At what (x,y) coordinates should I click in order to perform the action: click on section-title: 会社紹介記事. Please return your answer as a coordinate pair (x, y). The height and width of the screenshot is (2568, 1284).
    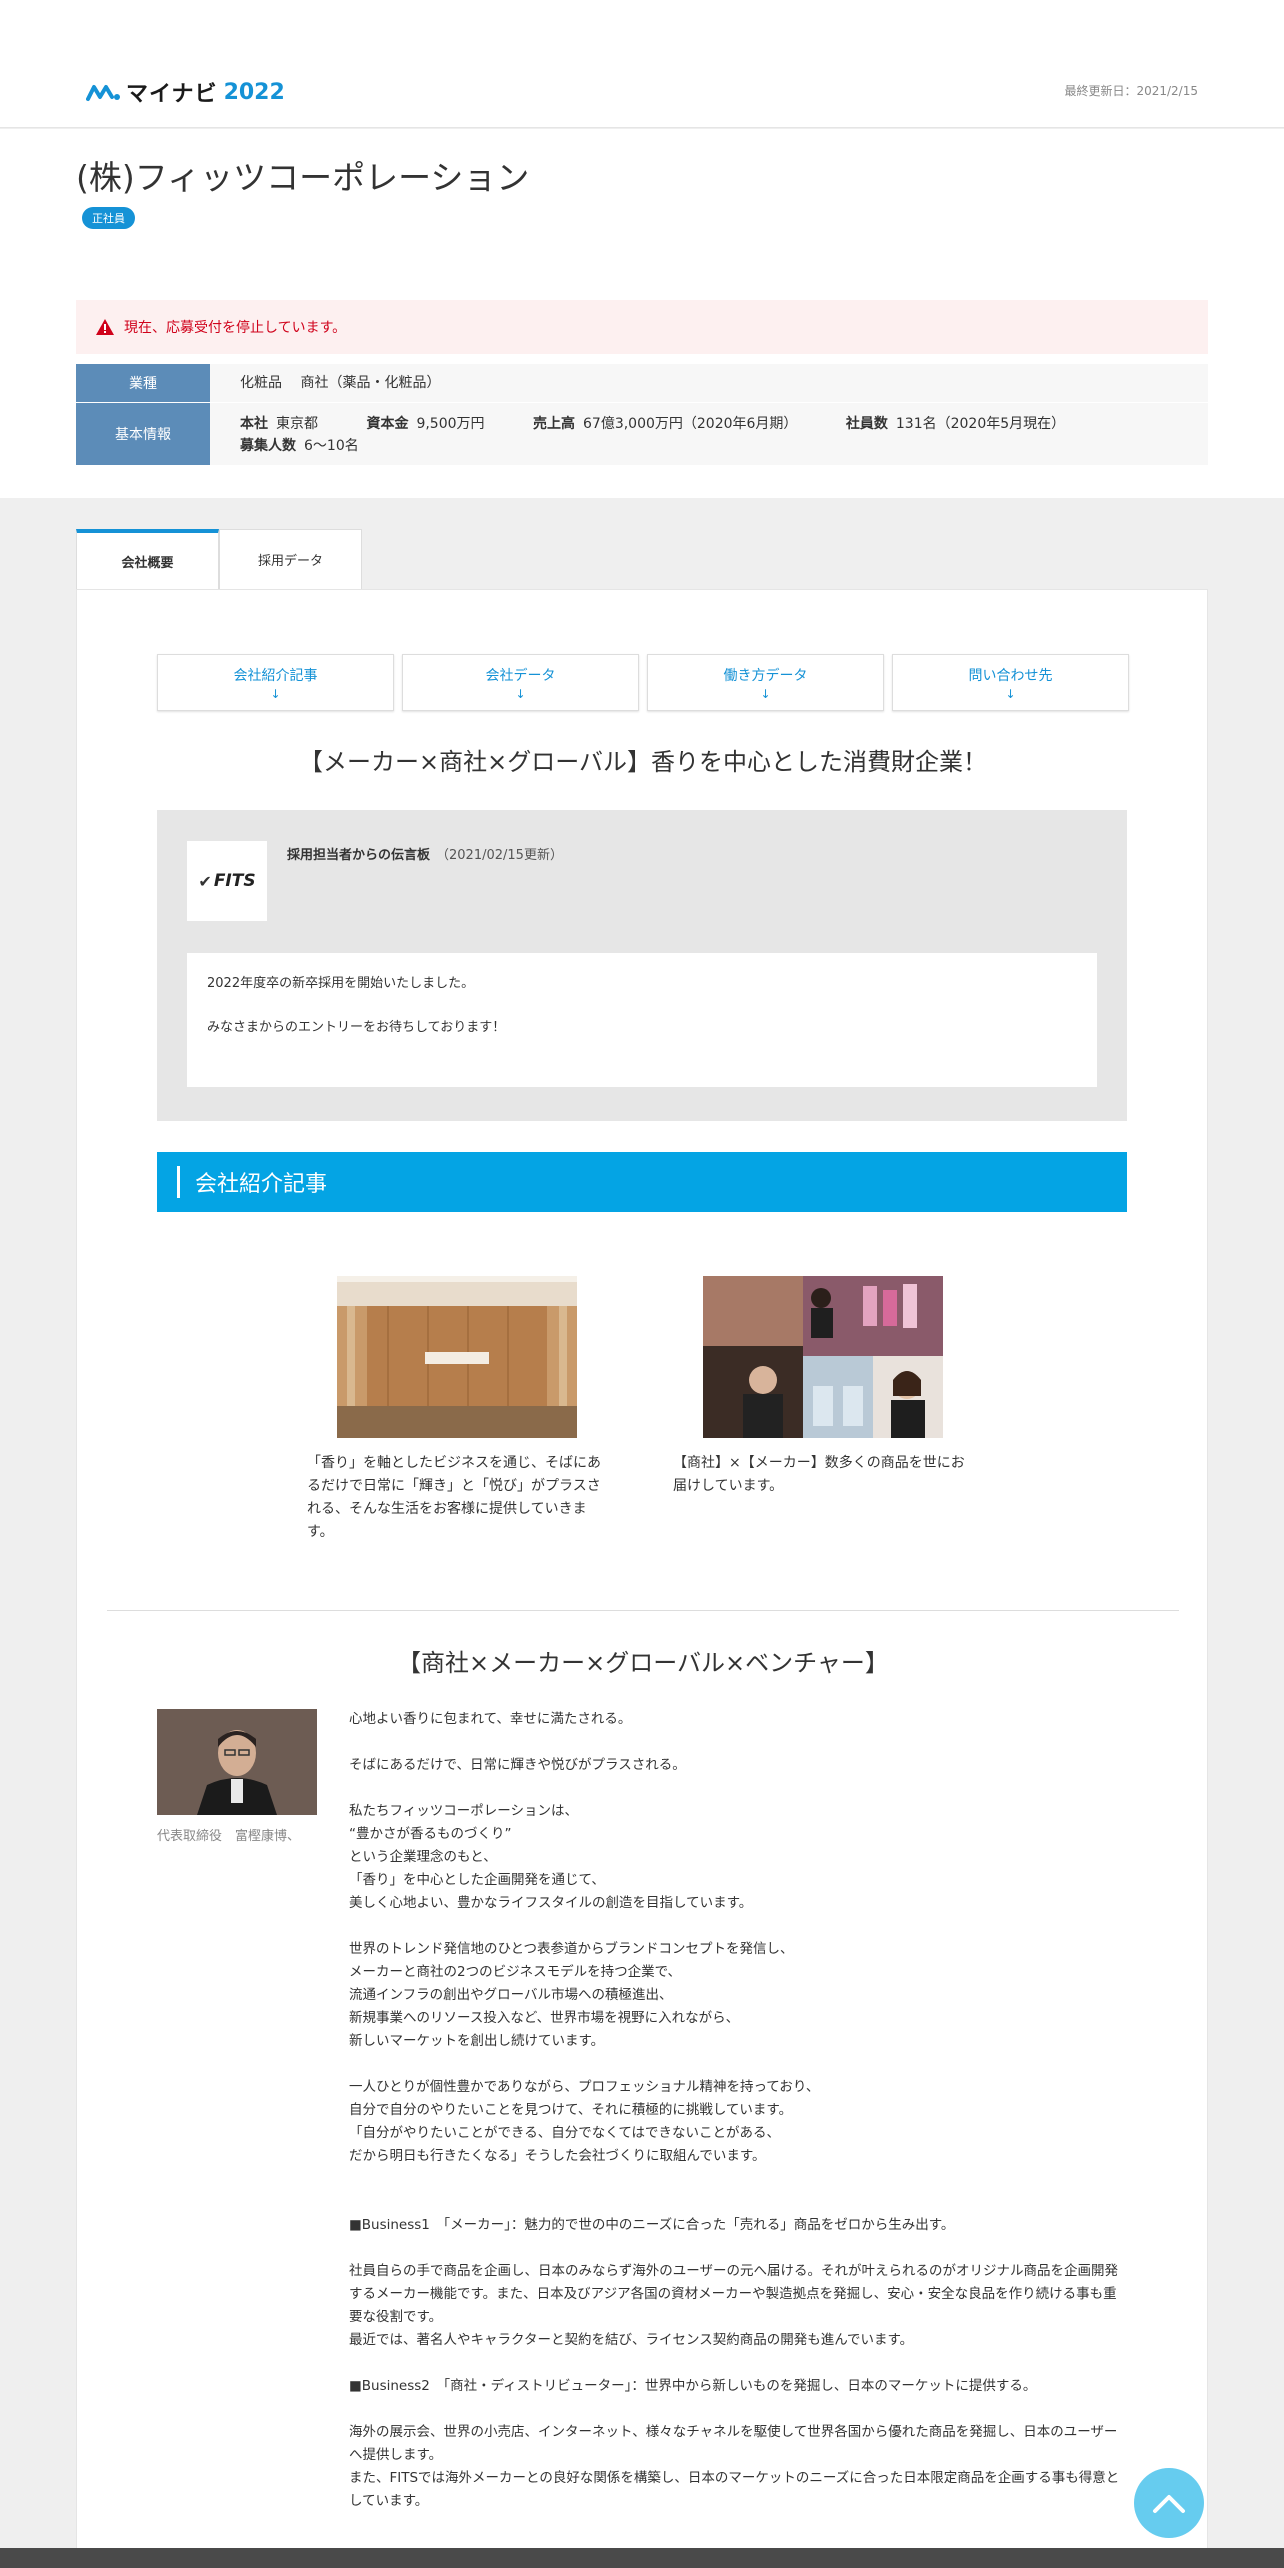
    Looking at the image, I should click on (261, 1184).